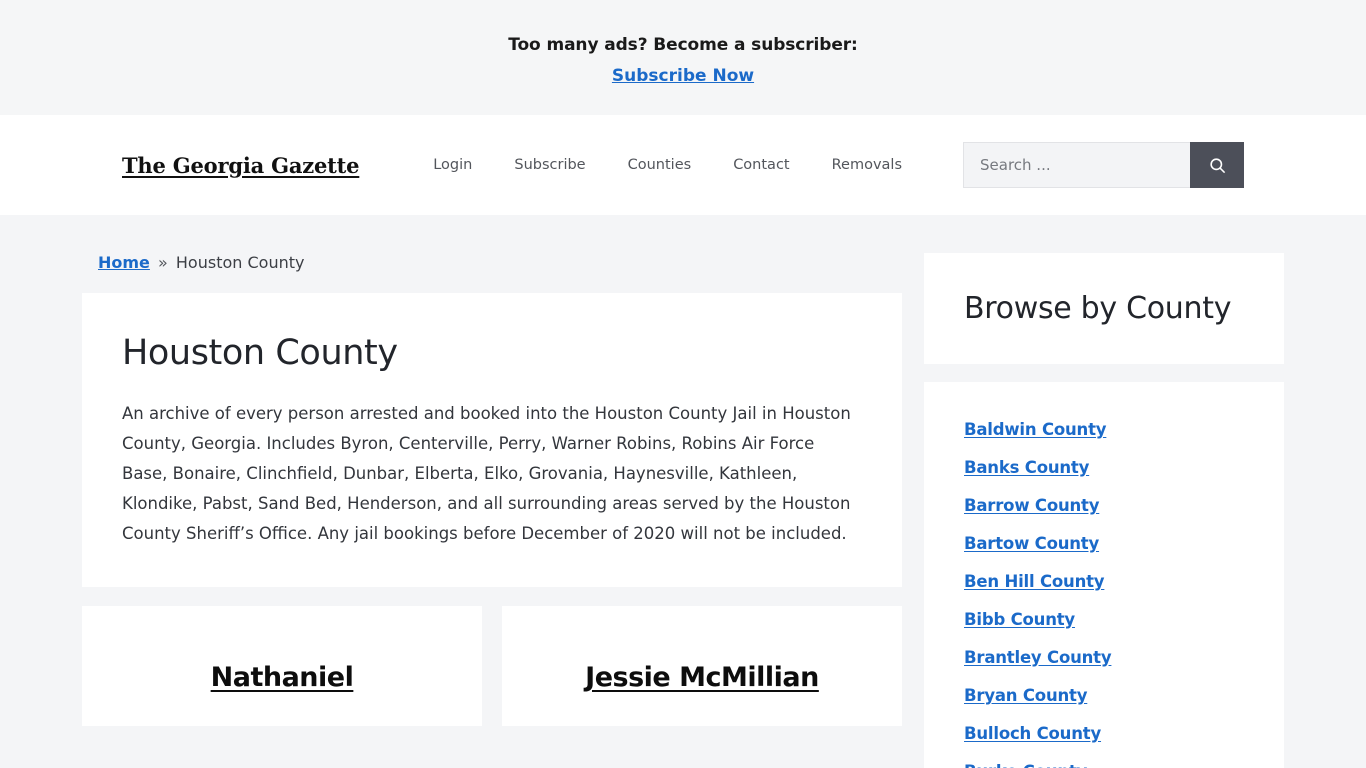 The height and width of the screenshot is (768, 1366). What do you see at coordinates (492, 666) in the screenshot?
I see `post-grid: Nathaniel Jessie McMillian` at bounding box center [492, 666].